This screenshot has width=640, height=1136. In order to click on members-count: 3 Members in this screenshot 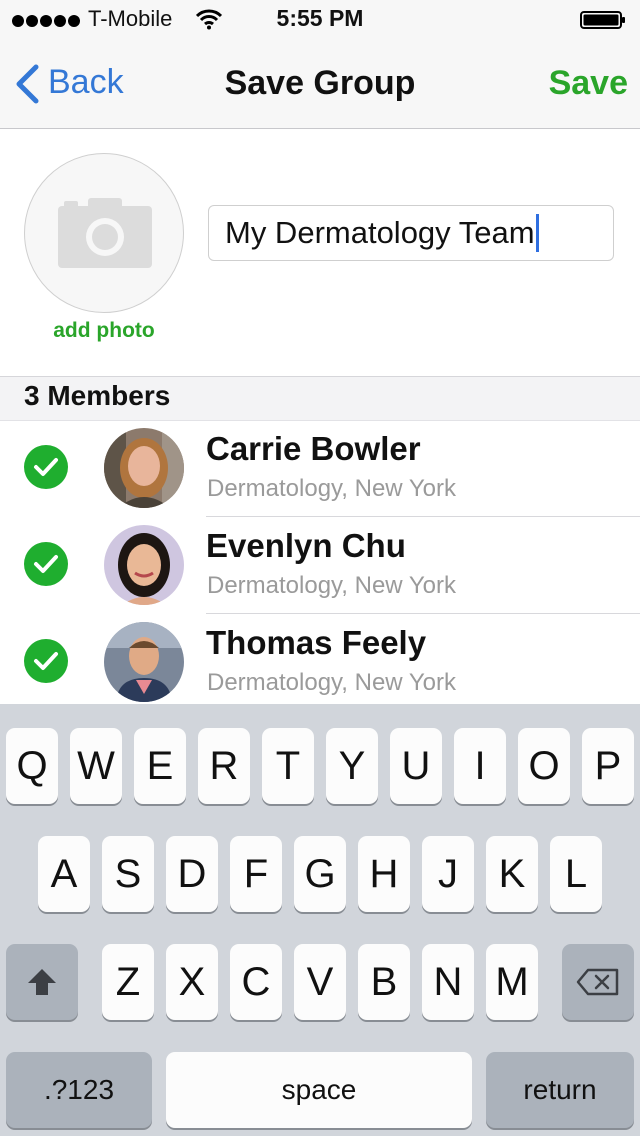, I will do `click(97, 395)`.